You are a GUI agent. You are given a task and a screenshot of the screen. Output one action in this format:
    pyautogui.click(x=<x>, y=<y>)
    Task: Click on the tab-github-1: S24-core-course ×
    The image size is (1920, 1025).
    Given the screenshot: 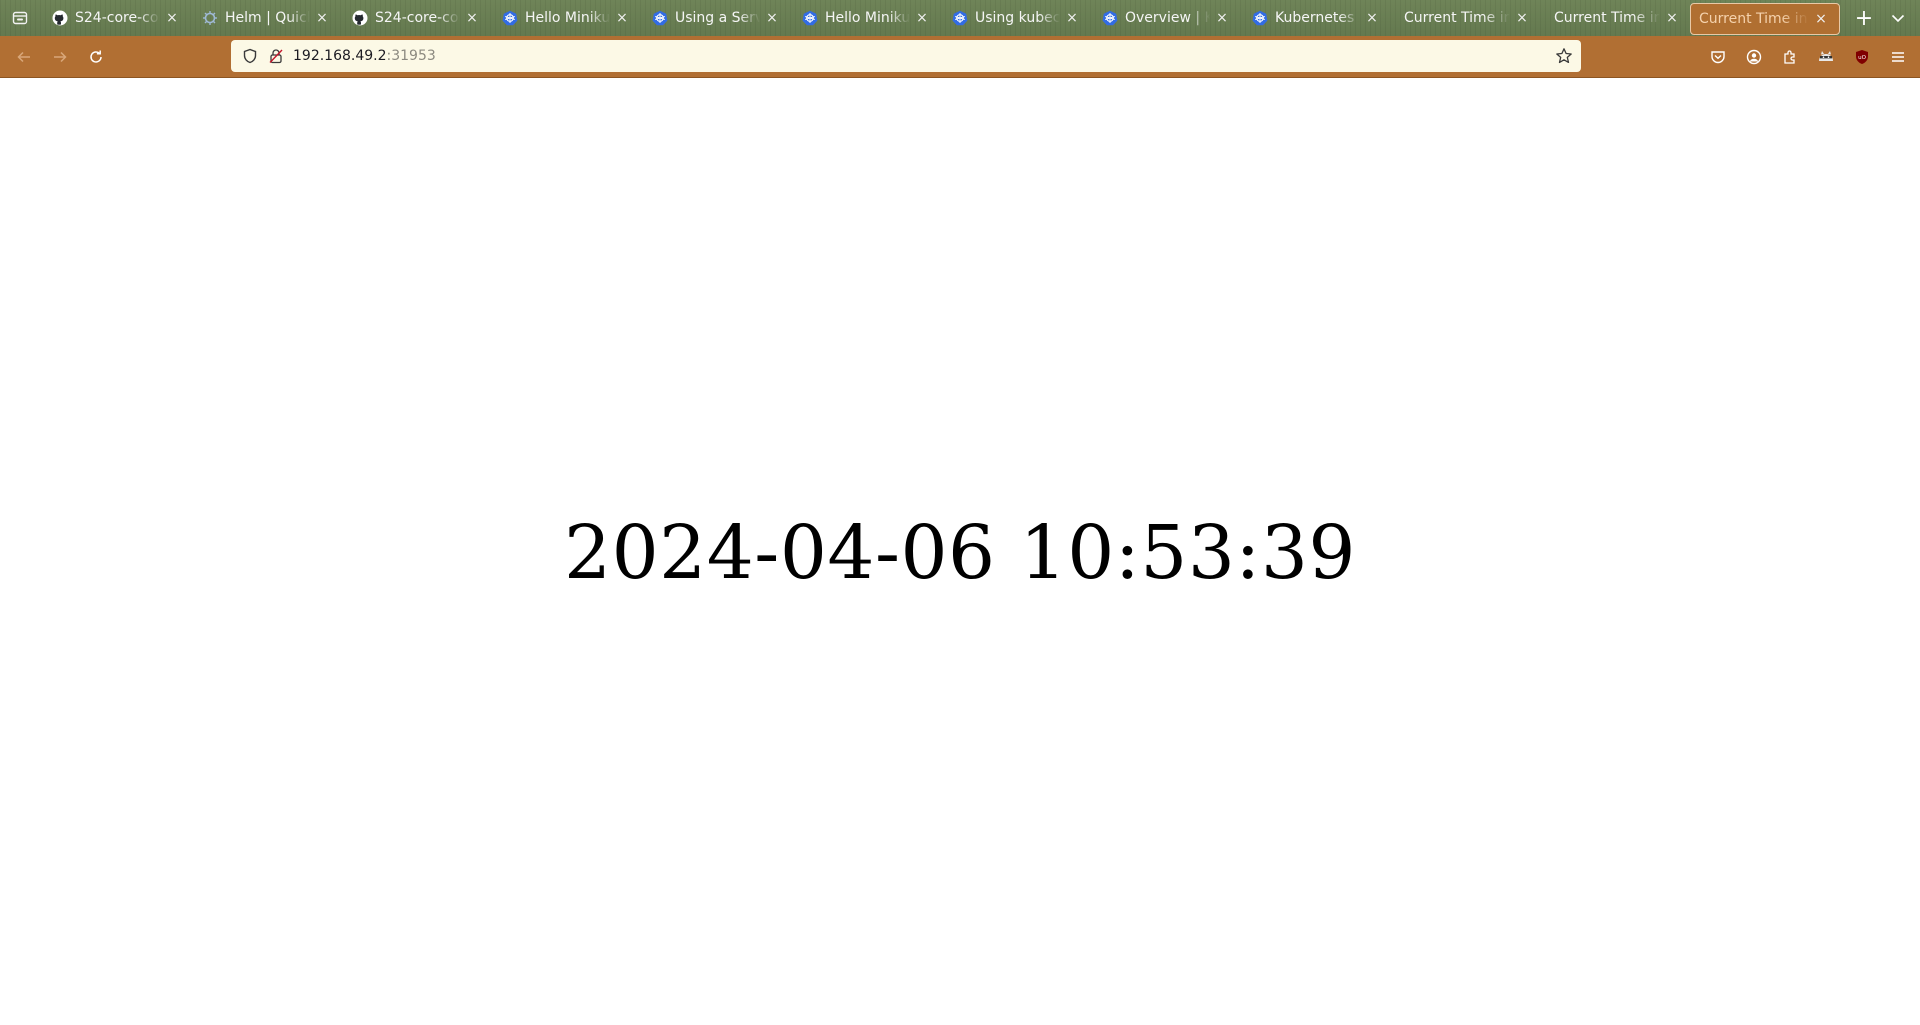 What is the action you would take?
    pyautogui.click(x=115, y=18)
    